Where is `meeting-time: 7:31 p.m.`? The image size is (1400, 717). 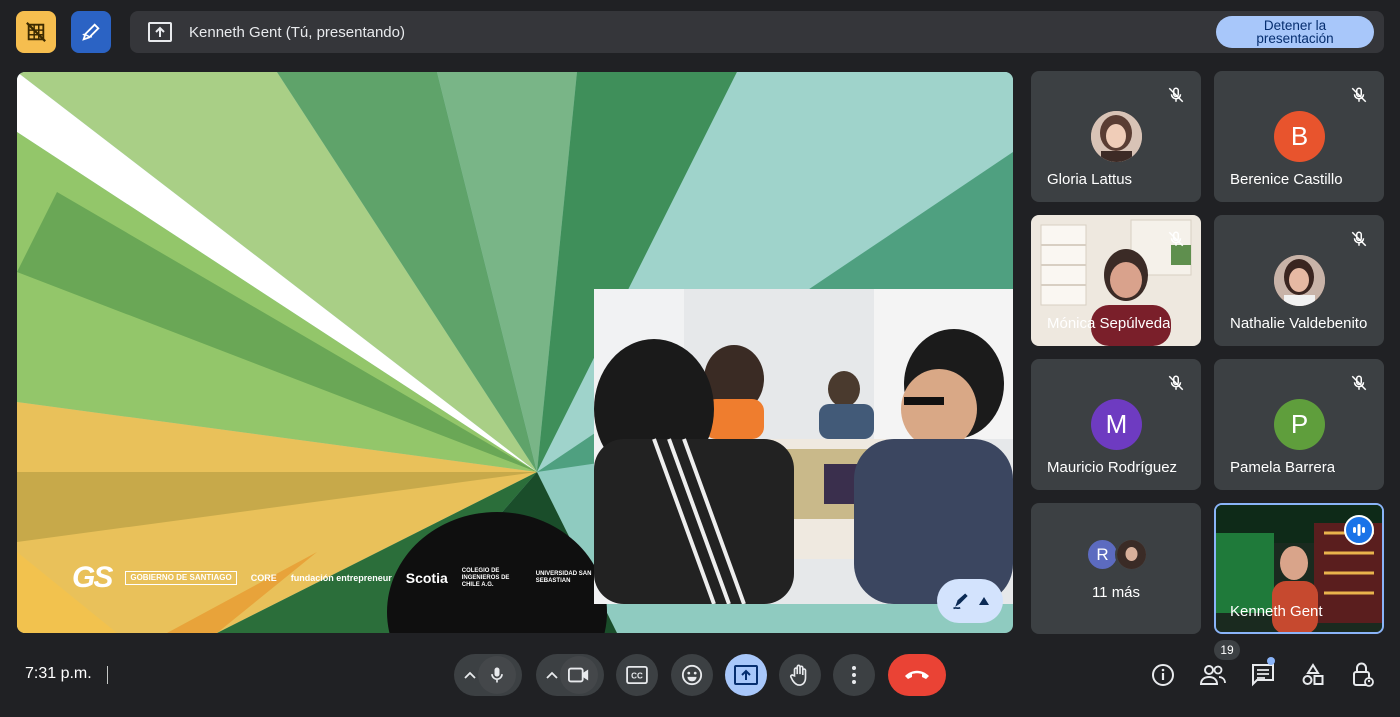
meeting-time: 7:31 p.m. is located at coordinates (58, 673).